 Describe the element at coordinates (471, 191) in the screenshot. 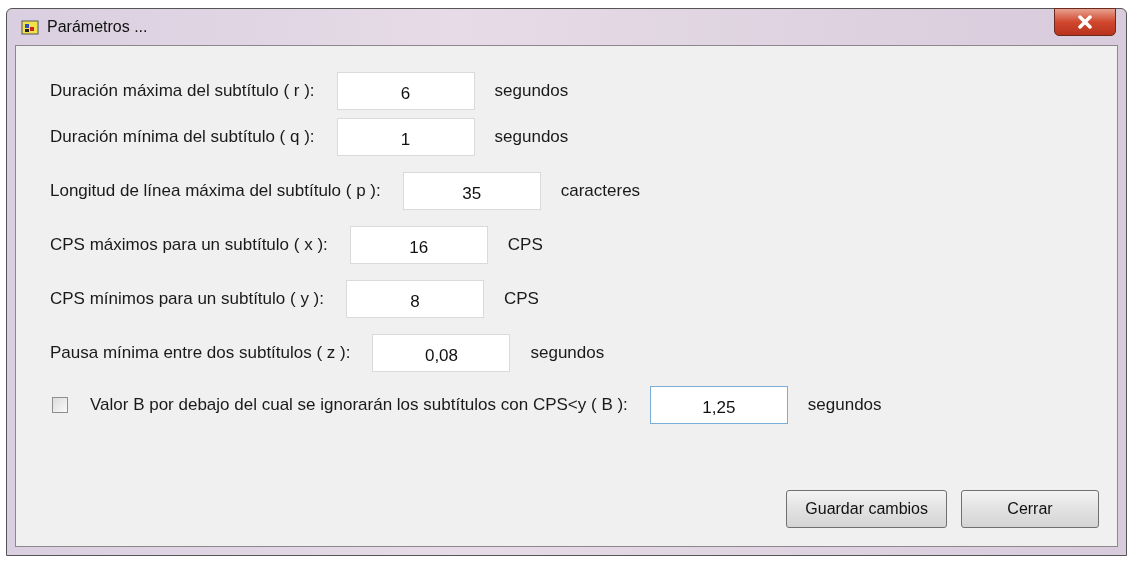

I see `input-field: 35` at that location.